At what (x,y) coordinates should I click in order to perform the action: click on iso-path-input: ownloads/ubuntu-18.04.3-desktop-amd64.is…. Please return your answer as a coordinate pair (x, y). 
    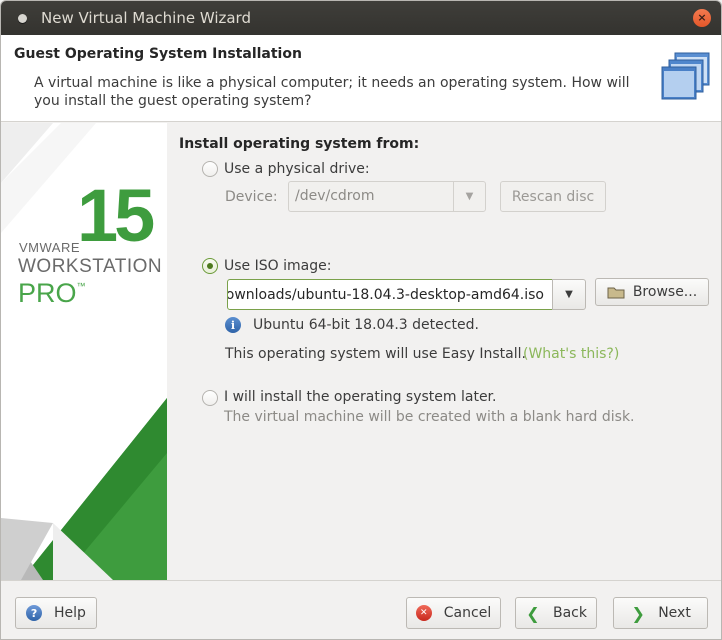
    Looking at the image, I should click on (390, 294).